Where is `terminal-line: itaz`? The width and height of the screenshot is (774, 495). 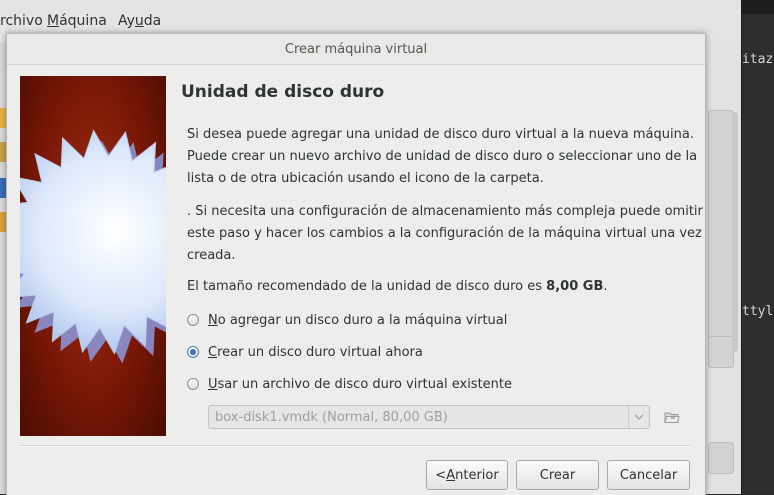
terminal-line: itaz is located at coordinates (758, 59).